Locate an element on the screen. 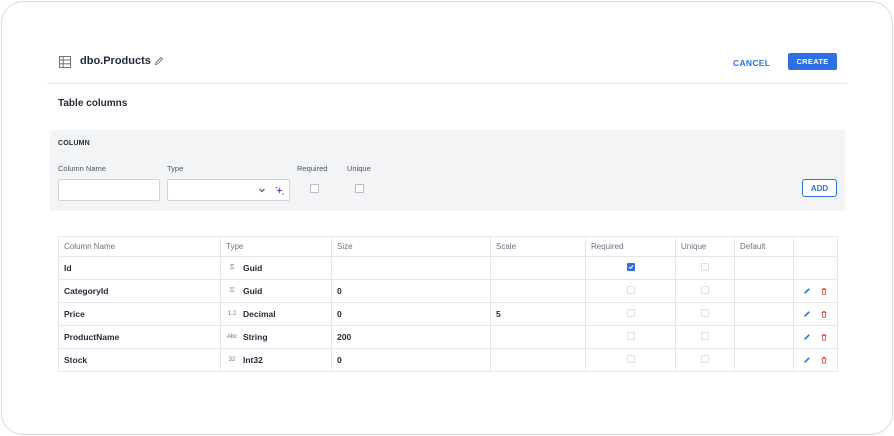  cell-size is located at coordinates (411, 268).